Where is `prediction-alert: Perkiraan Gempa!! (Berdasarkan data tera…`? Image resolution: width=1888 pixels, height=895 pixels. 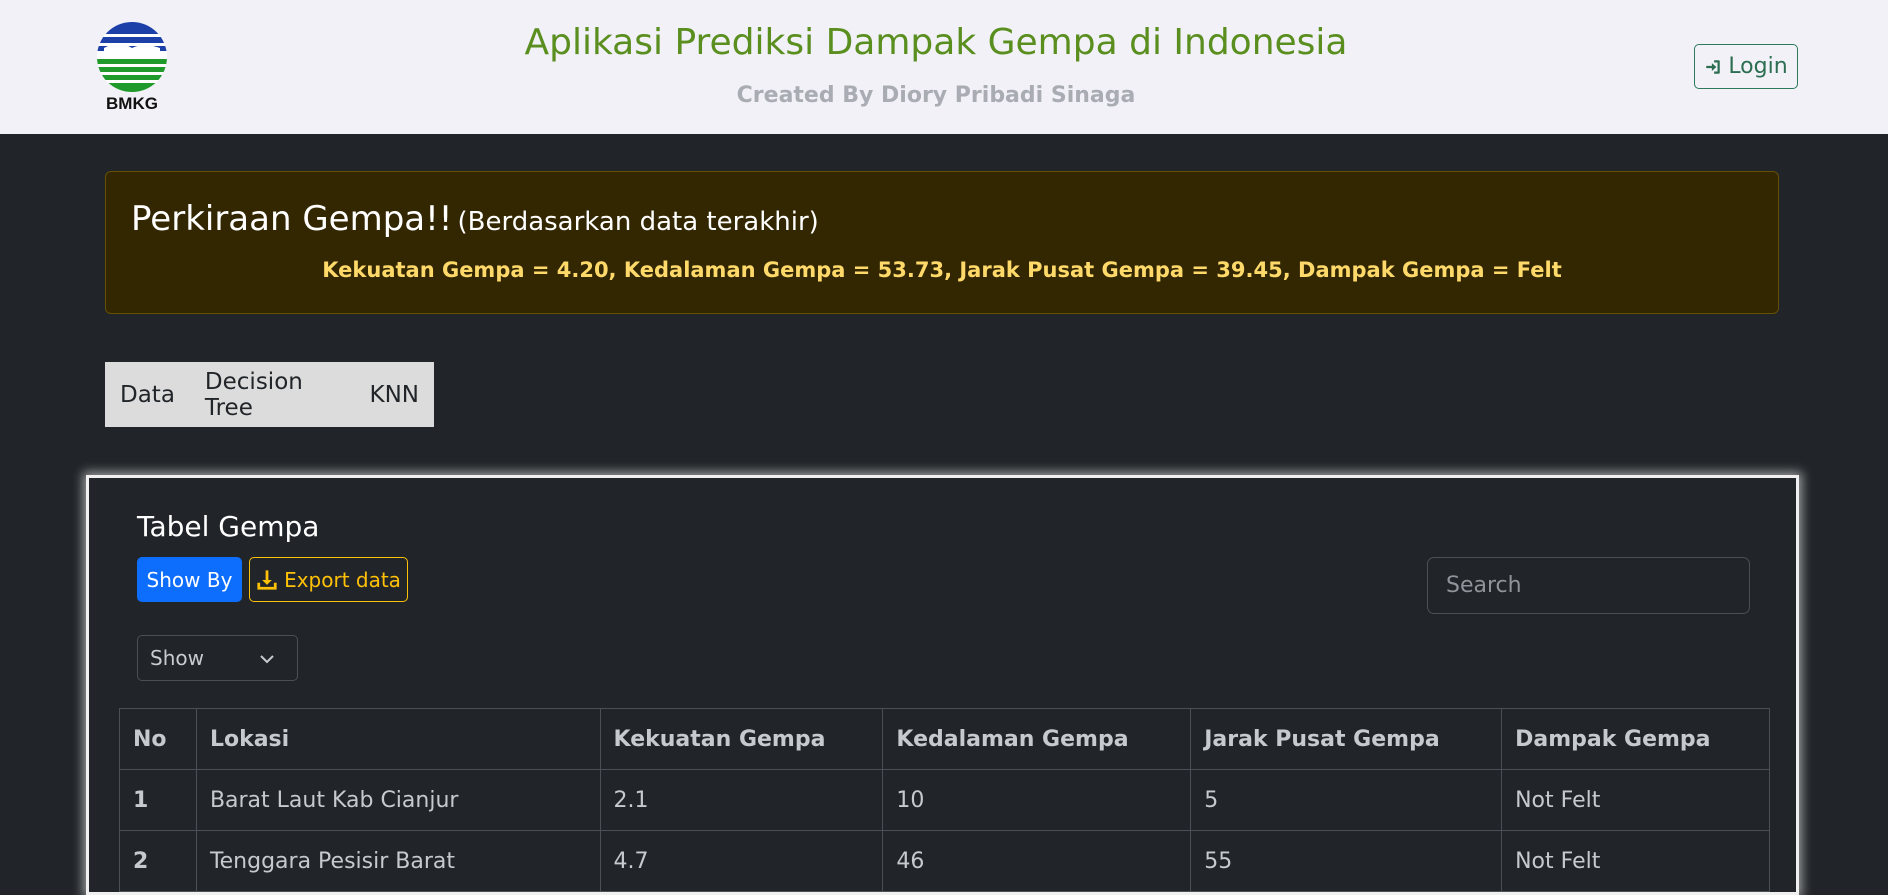
prediction-alert: Perkiraan Gempa!! (Berdasarkan data tera… is located at coordinates (942, 242).